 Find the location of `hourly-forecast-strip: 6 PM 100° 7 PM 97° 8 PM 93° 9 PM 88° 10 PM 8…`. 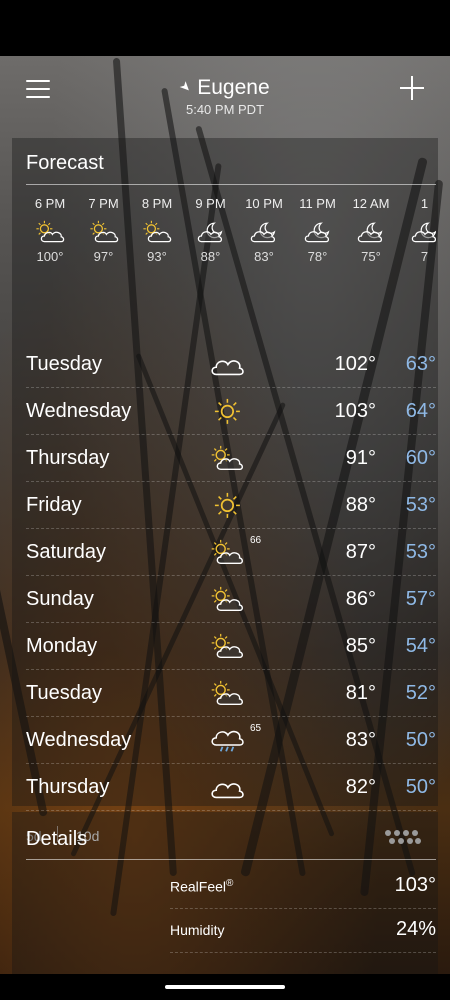

hourly-forecast-strip: 6 PM 100° 7 PM 97° 8 PM 93° 9 PM 88° 10 PM 8… is located at coordinates (231, 236).